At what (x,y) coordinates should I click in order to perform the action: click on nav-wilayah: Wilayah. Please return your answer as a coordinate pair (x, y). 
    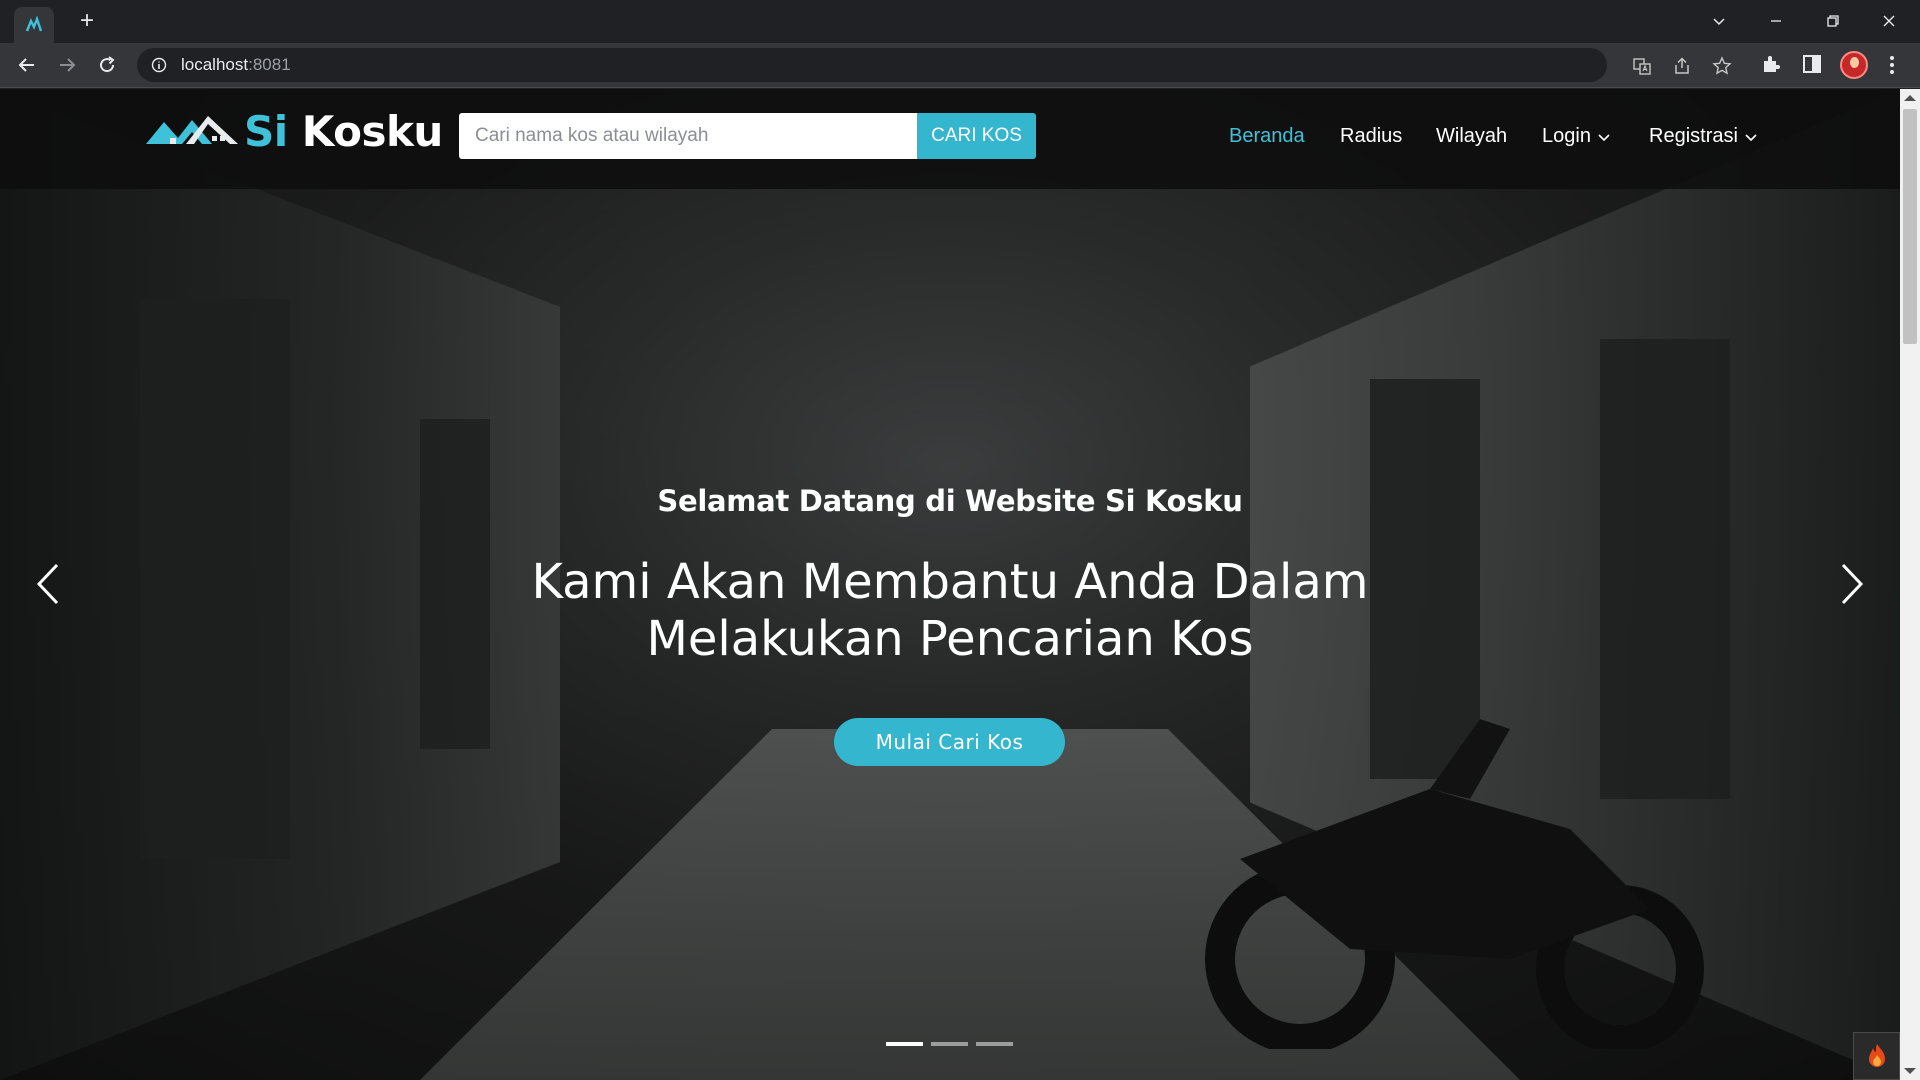
    Looking at the image, I should click on (1471, 136).